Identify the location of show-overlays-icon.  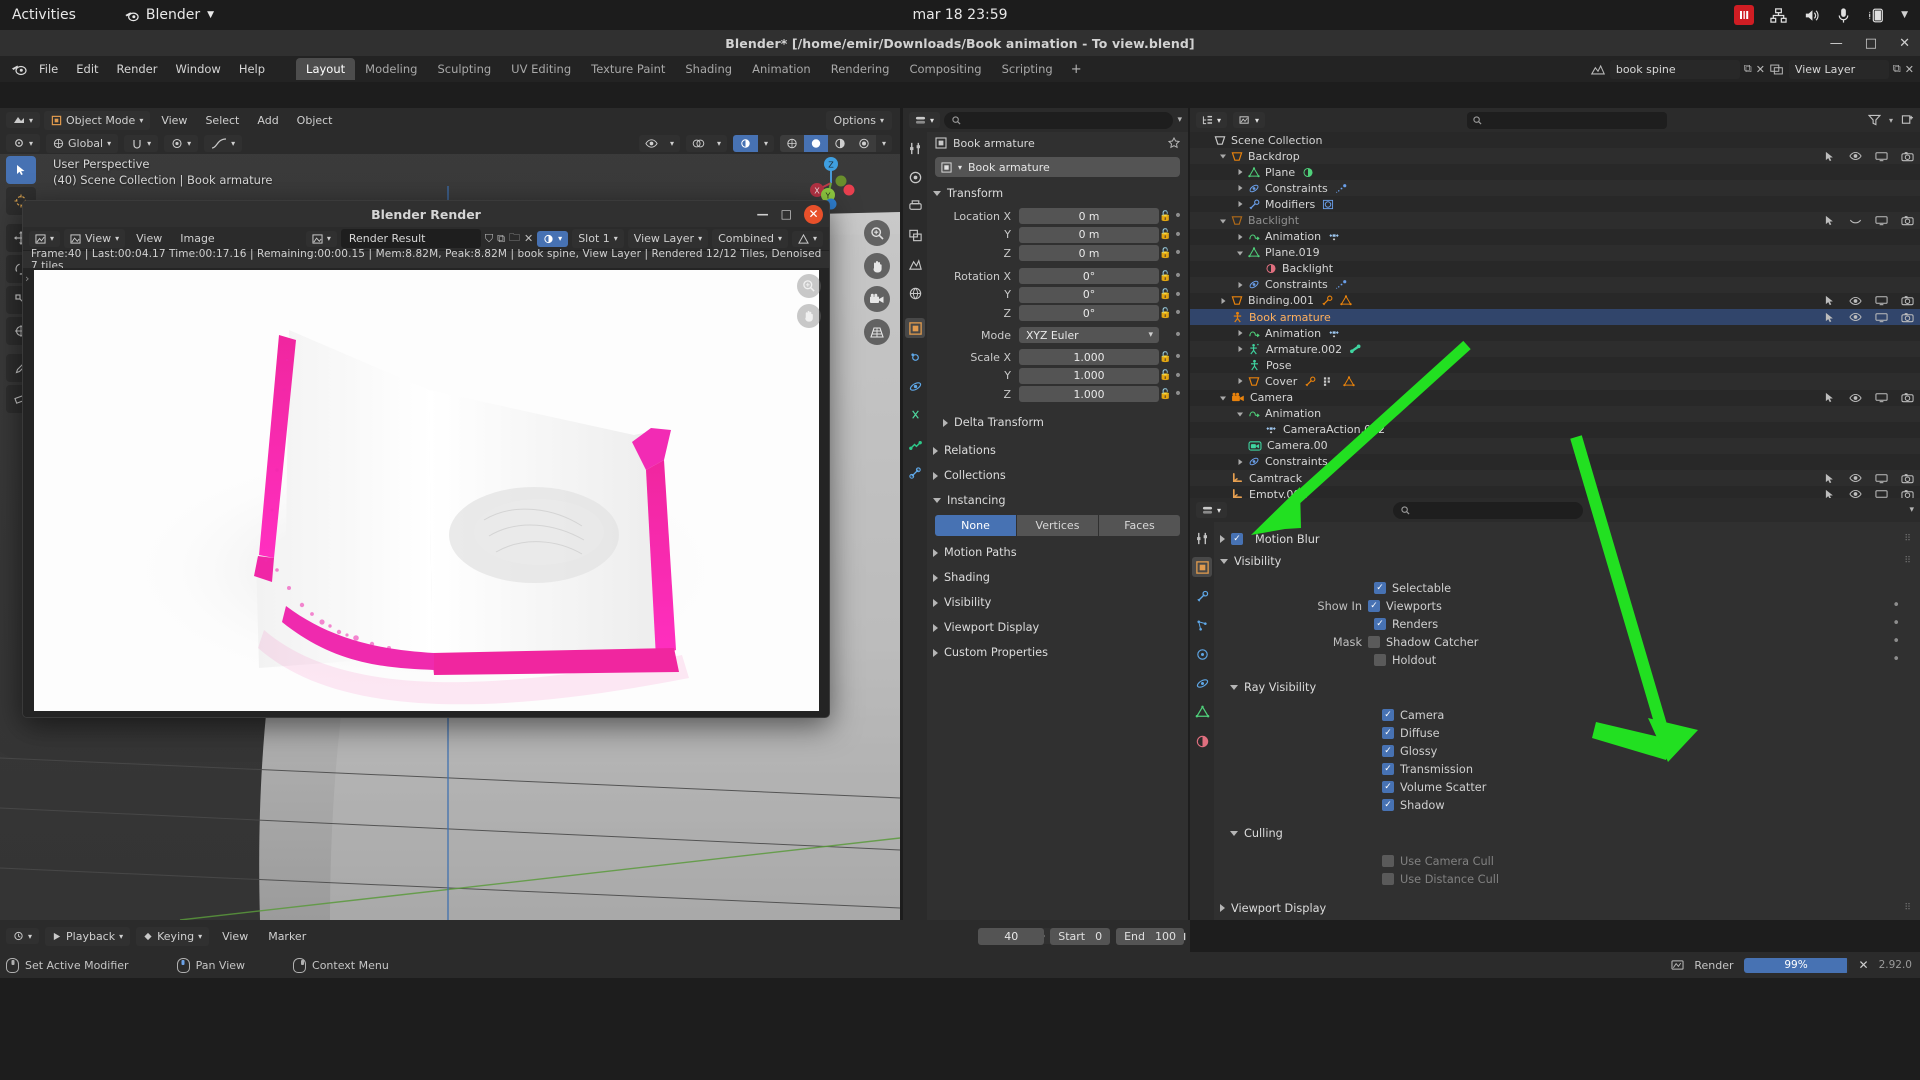
(698, 143).